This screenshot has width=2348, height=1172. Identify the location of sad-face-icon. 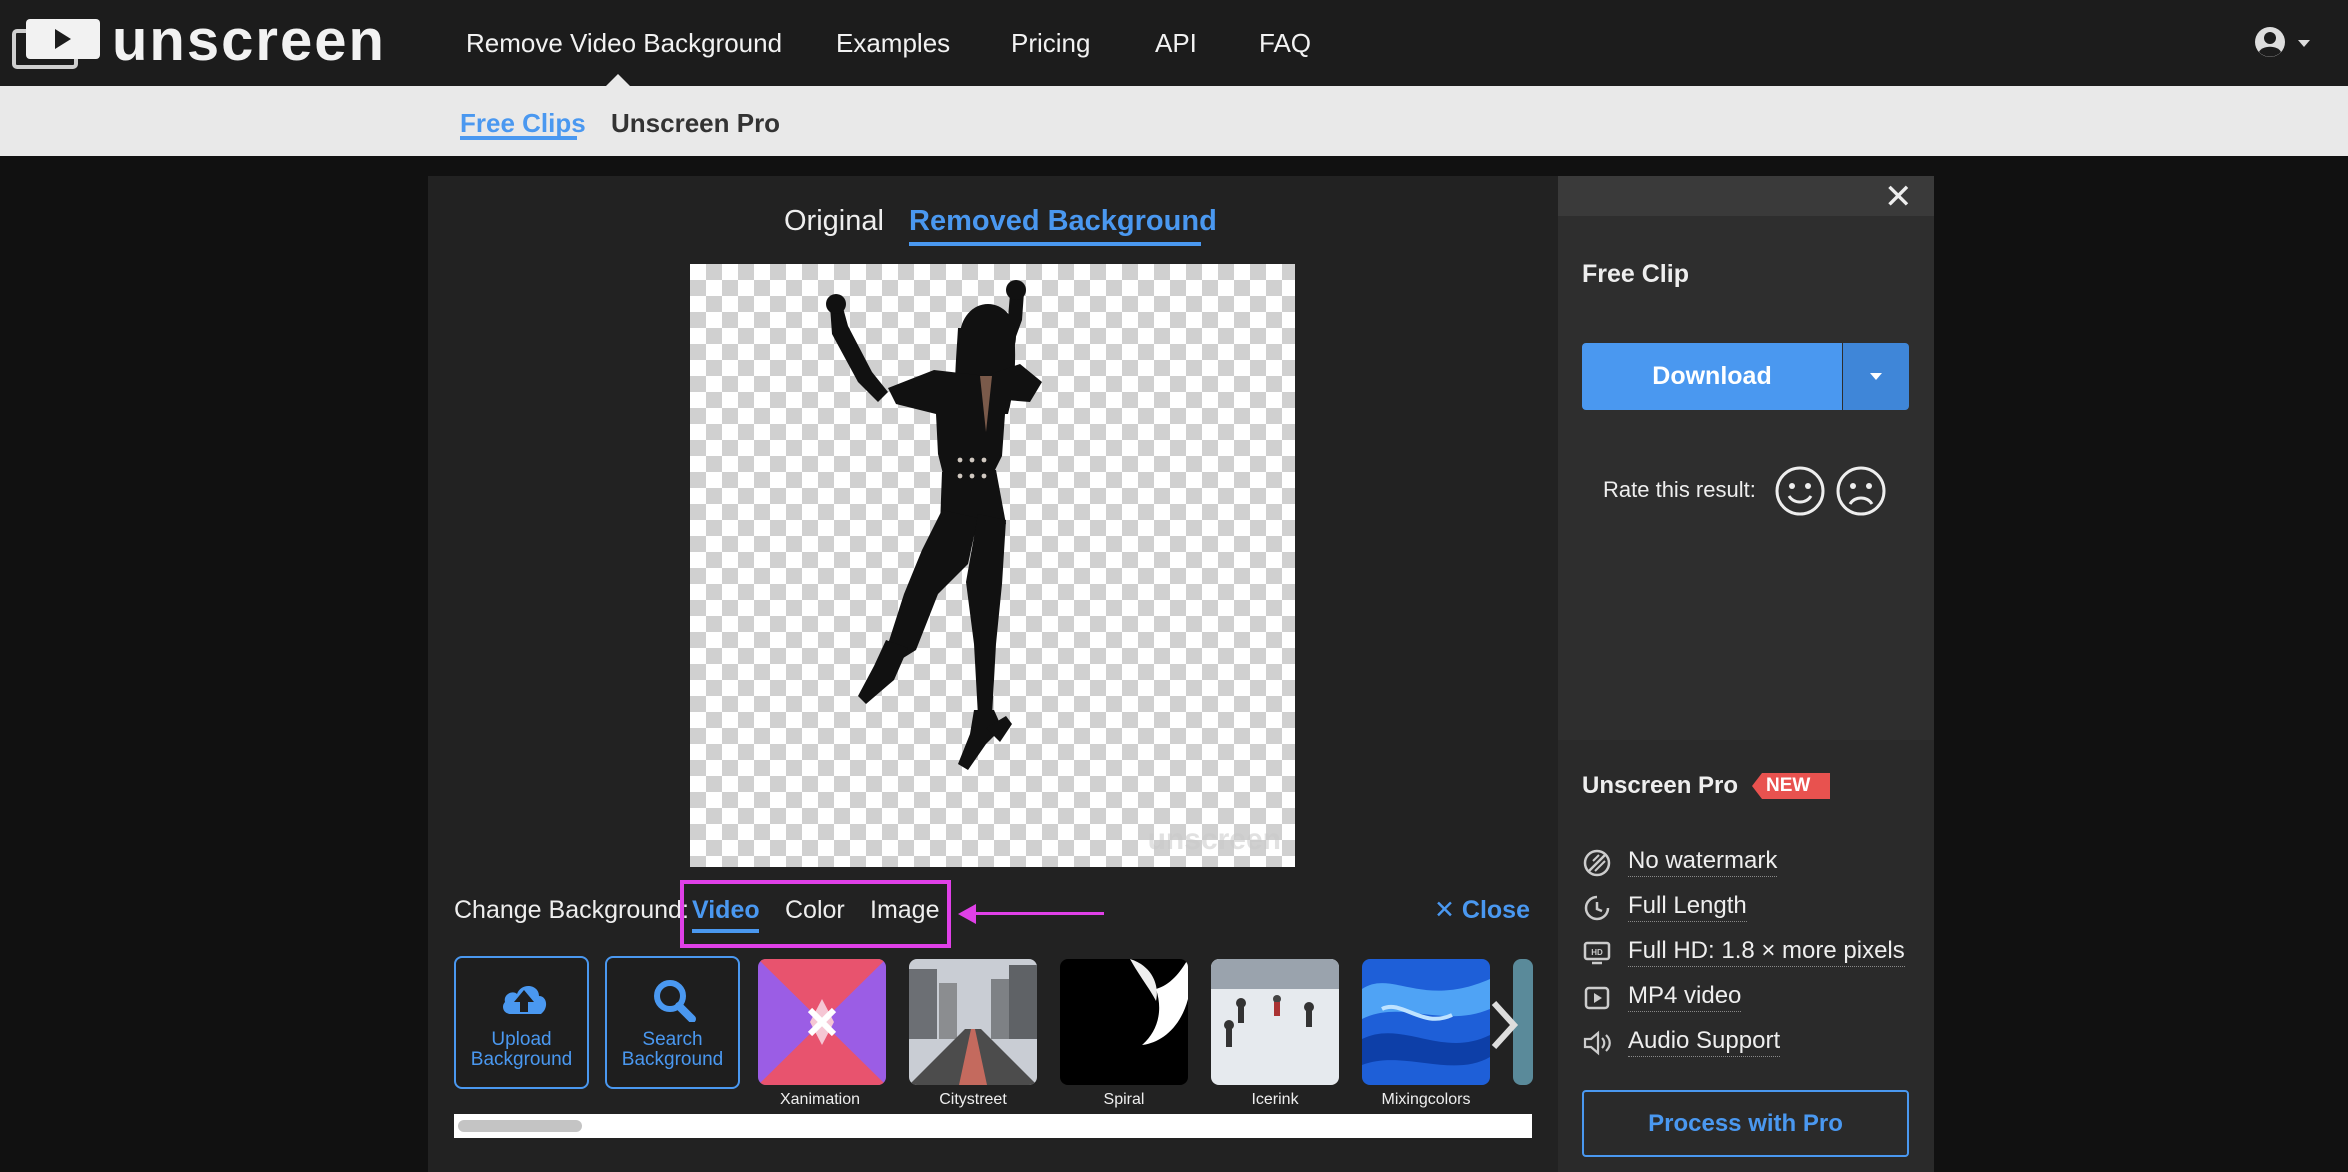
(1861, 491).